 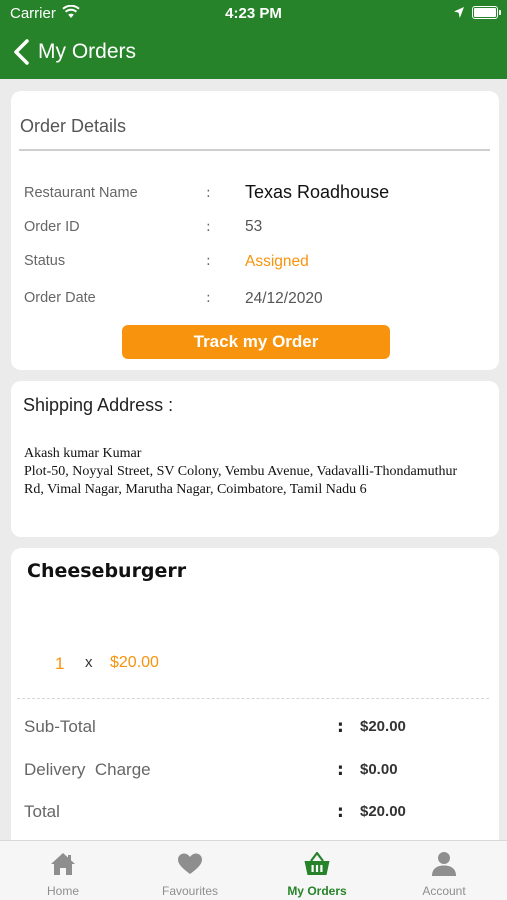 I want to click on tab-my-orders: My Orders, so click(x=317, y=870).